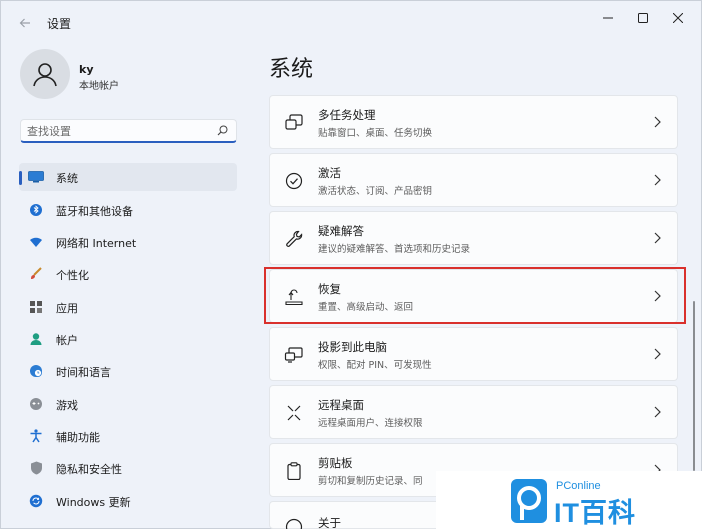  What do you see at coordinates (128, 339) in the screenshot?
I see `sidebar-item-accounts: 帐户` at bounding box center [128, 339].